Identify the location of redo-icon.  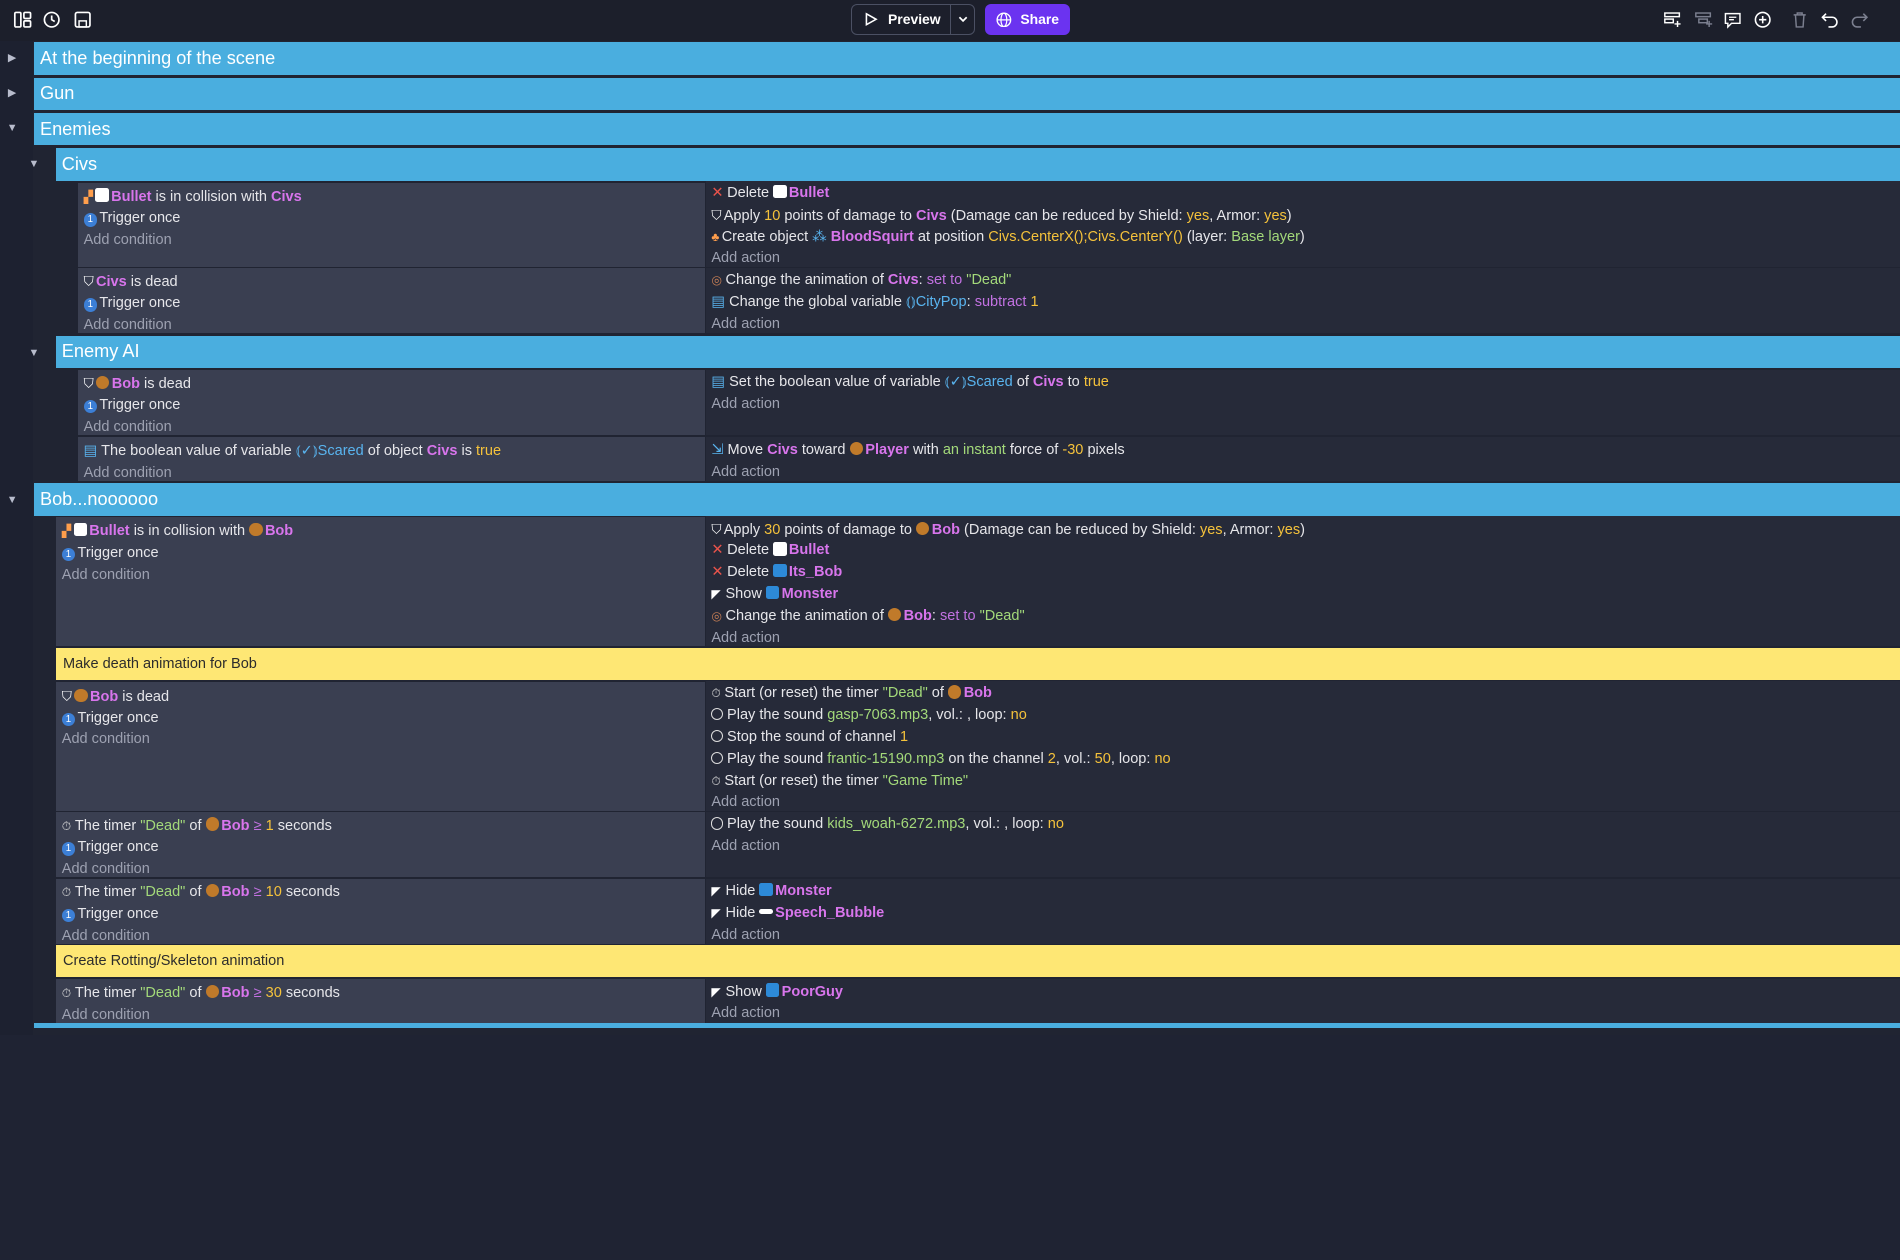
(1859, 19).